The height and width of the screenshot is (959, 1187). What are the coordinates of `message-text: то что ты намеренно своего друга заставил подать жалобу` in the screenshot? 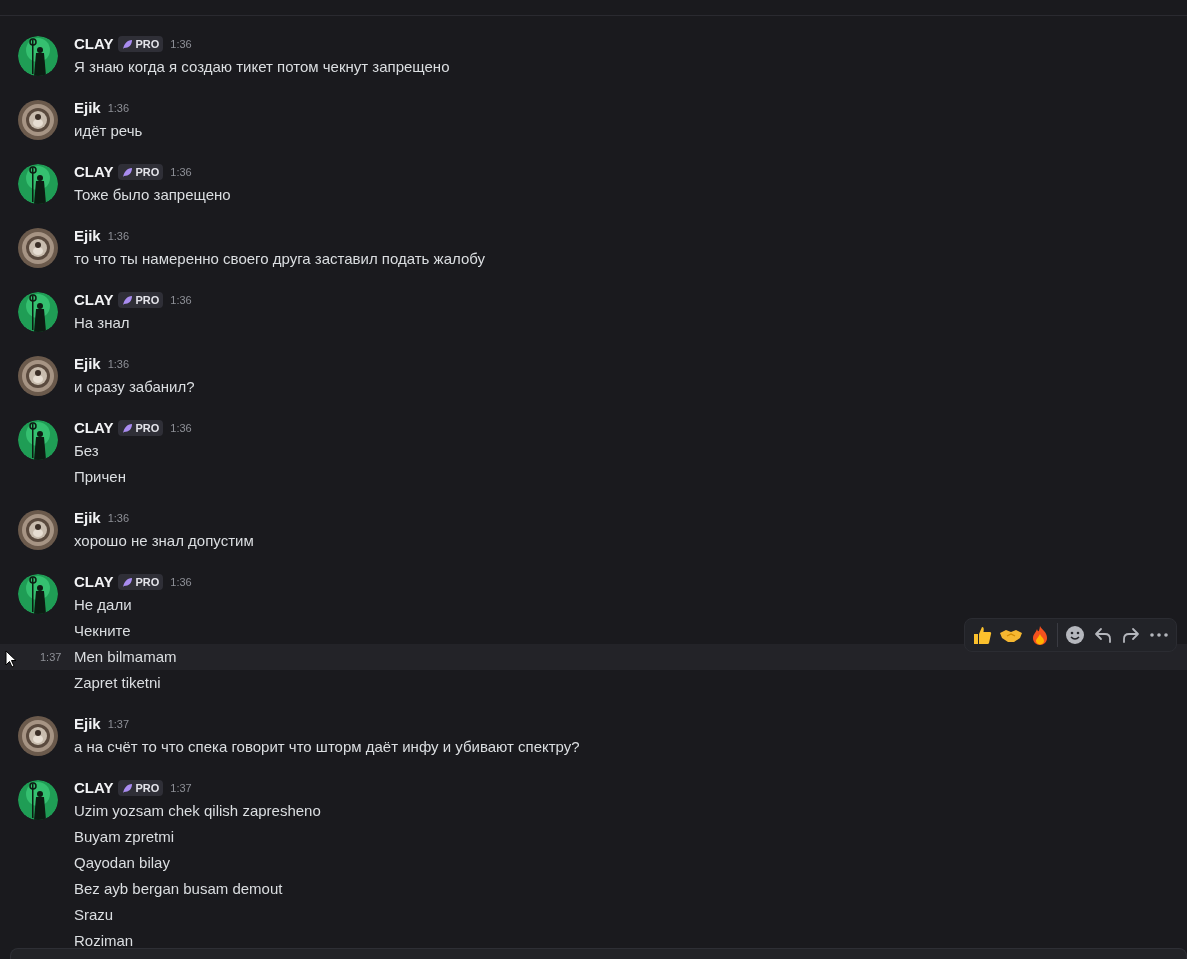 It's located at (279, 258).